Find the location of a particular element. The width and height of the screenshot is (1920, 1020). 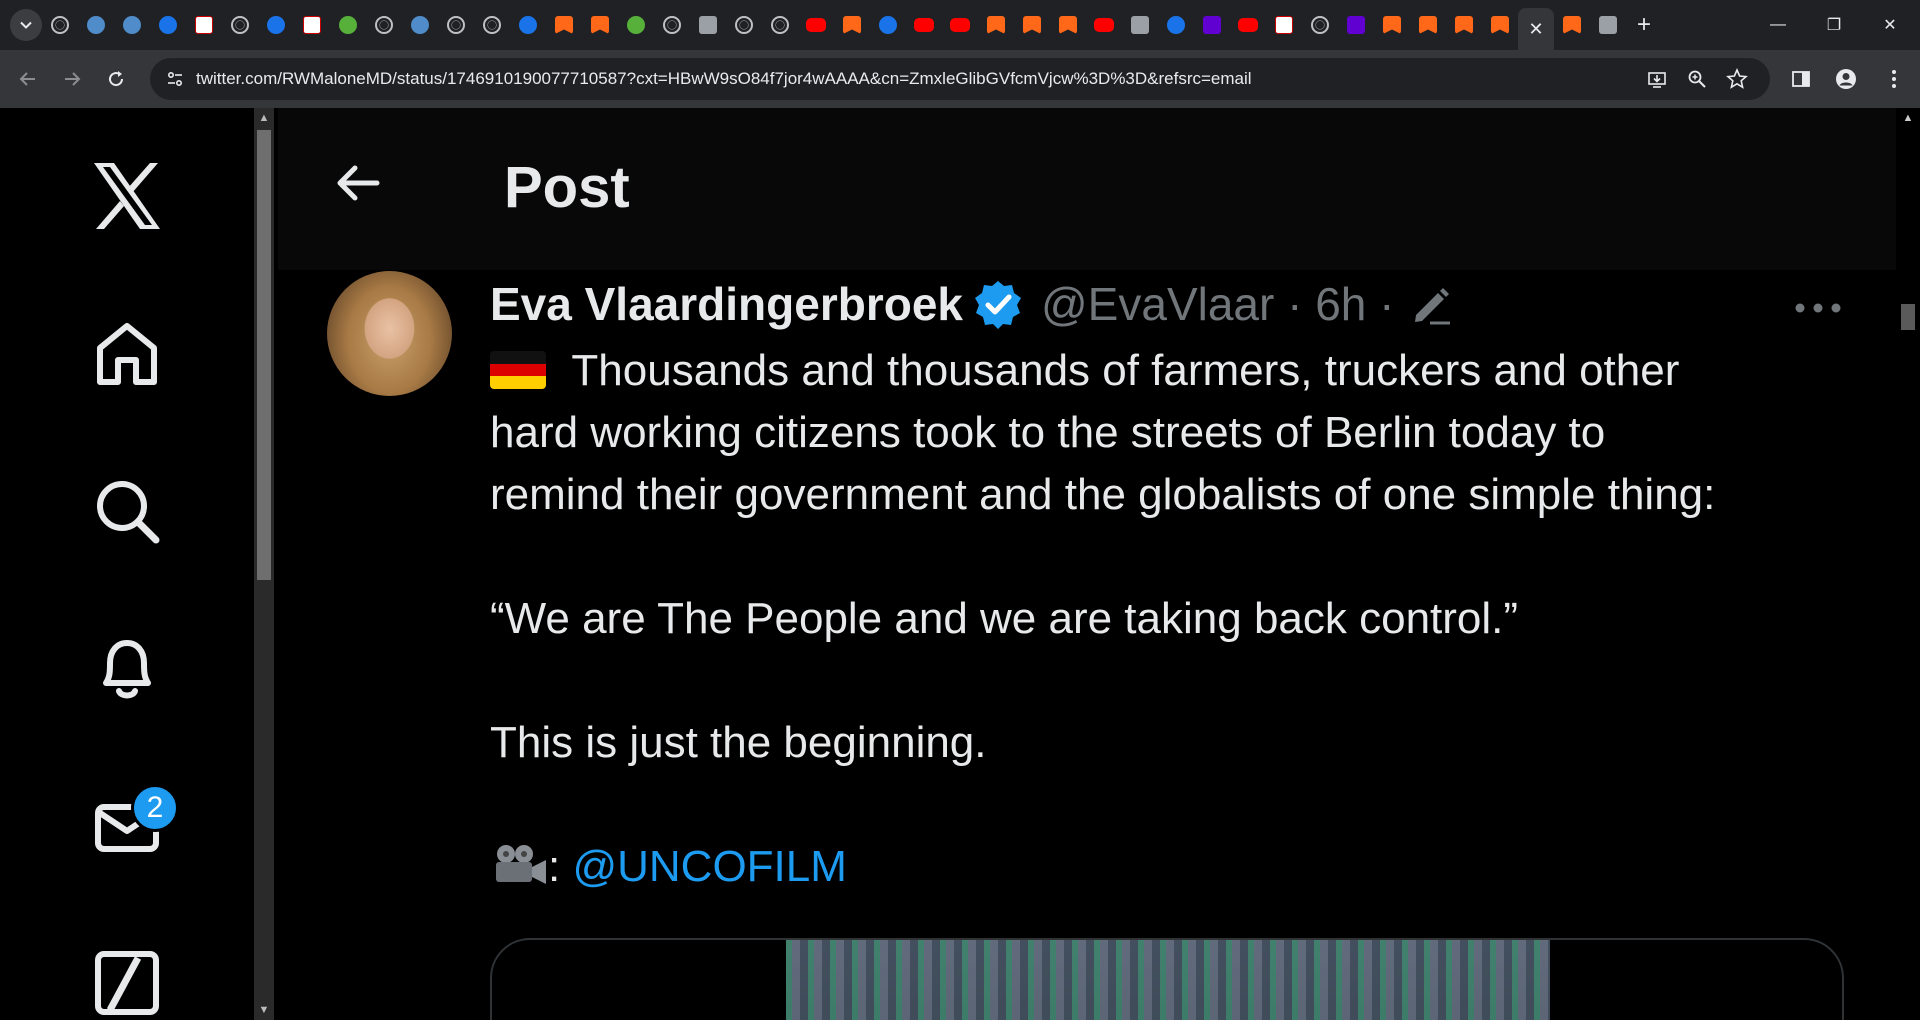

bell-icon is located at coordinates (127, 669).